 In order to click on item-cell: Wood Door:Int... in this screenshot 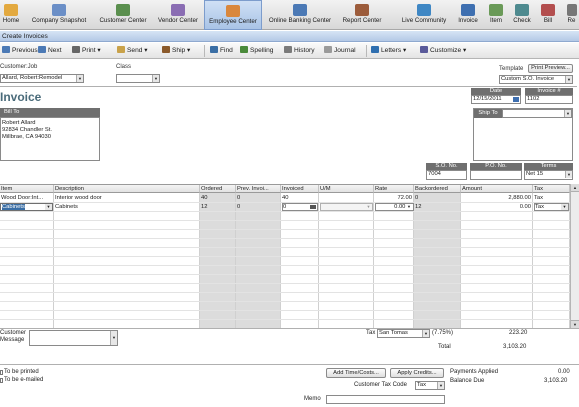, I will do `click(27, 198)`.